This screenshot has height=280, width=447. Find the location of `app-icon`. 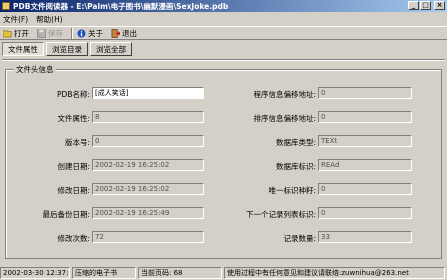

app-icon is located at coordinates (6, 6).